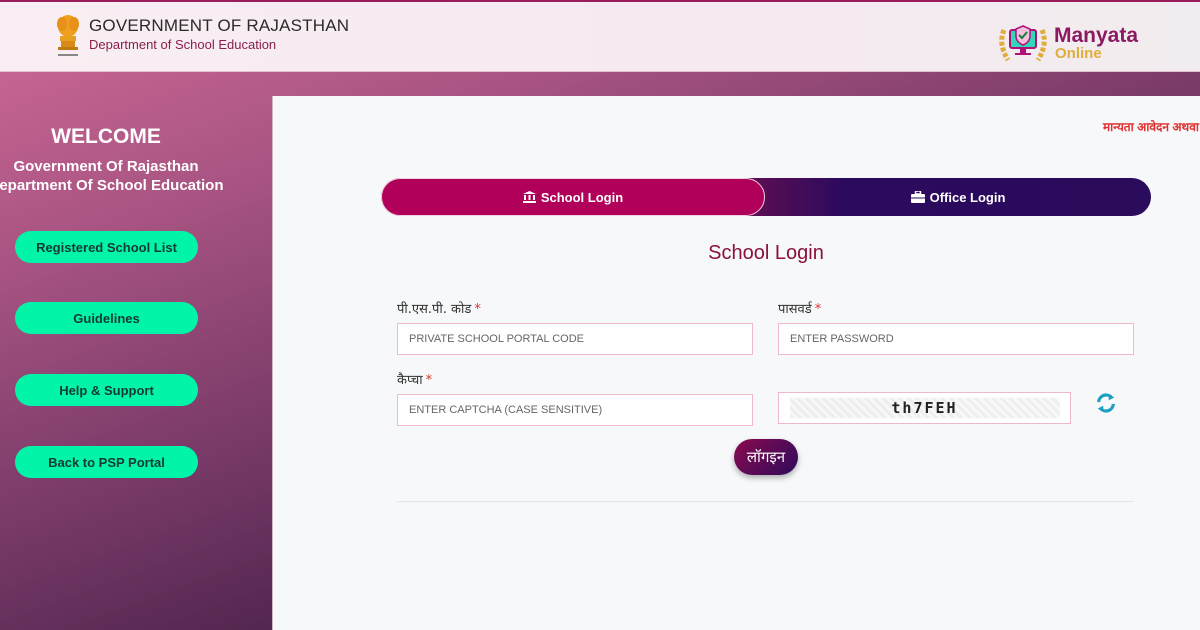 The width and height of the screenshot is (1200, 630). What do you see at coordinates (1078, 53) in the screenshot?
I see `brand-subname: Online` at bounding box center [1078, 53].